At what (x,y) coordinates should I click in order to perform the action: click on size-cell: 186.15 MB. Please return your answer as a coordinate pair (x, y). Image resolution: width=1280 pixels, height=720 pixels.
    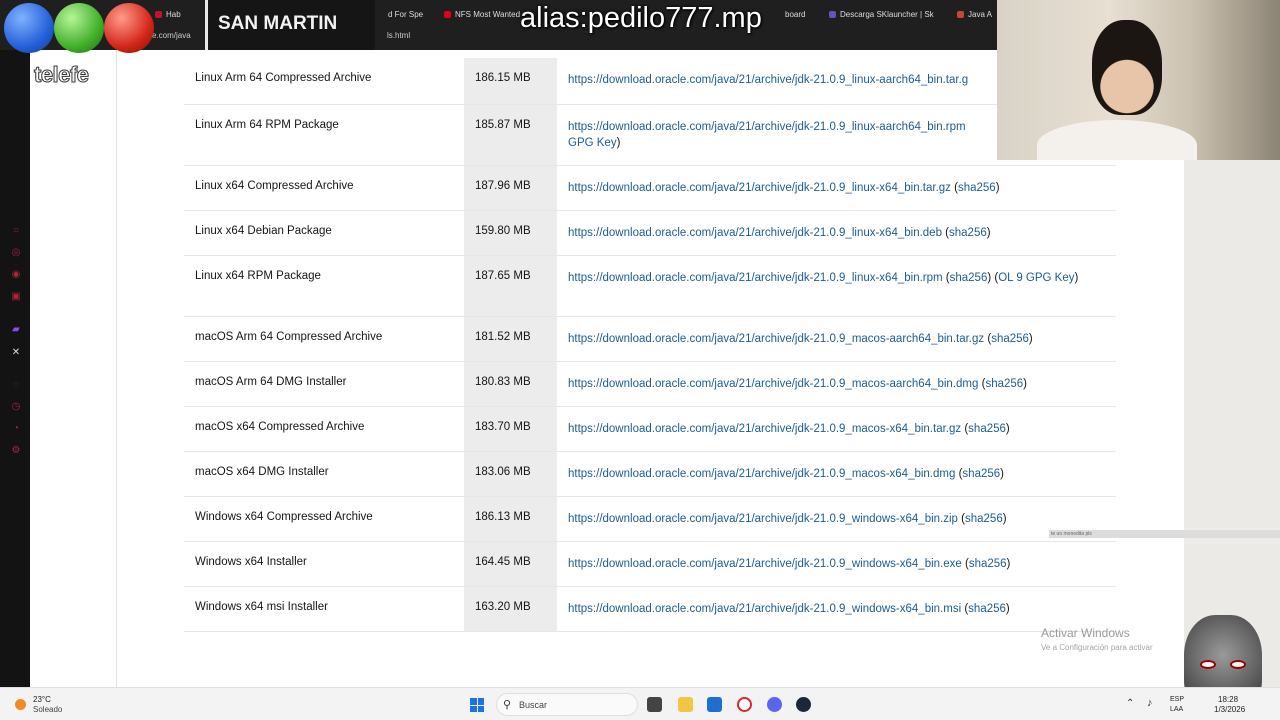
    Looking at the image, I should click on (510, 81).